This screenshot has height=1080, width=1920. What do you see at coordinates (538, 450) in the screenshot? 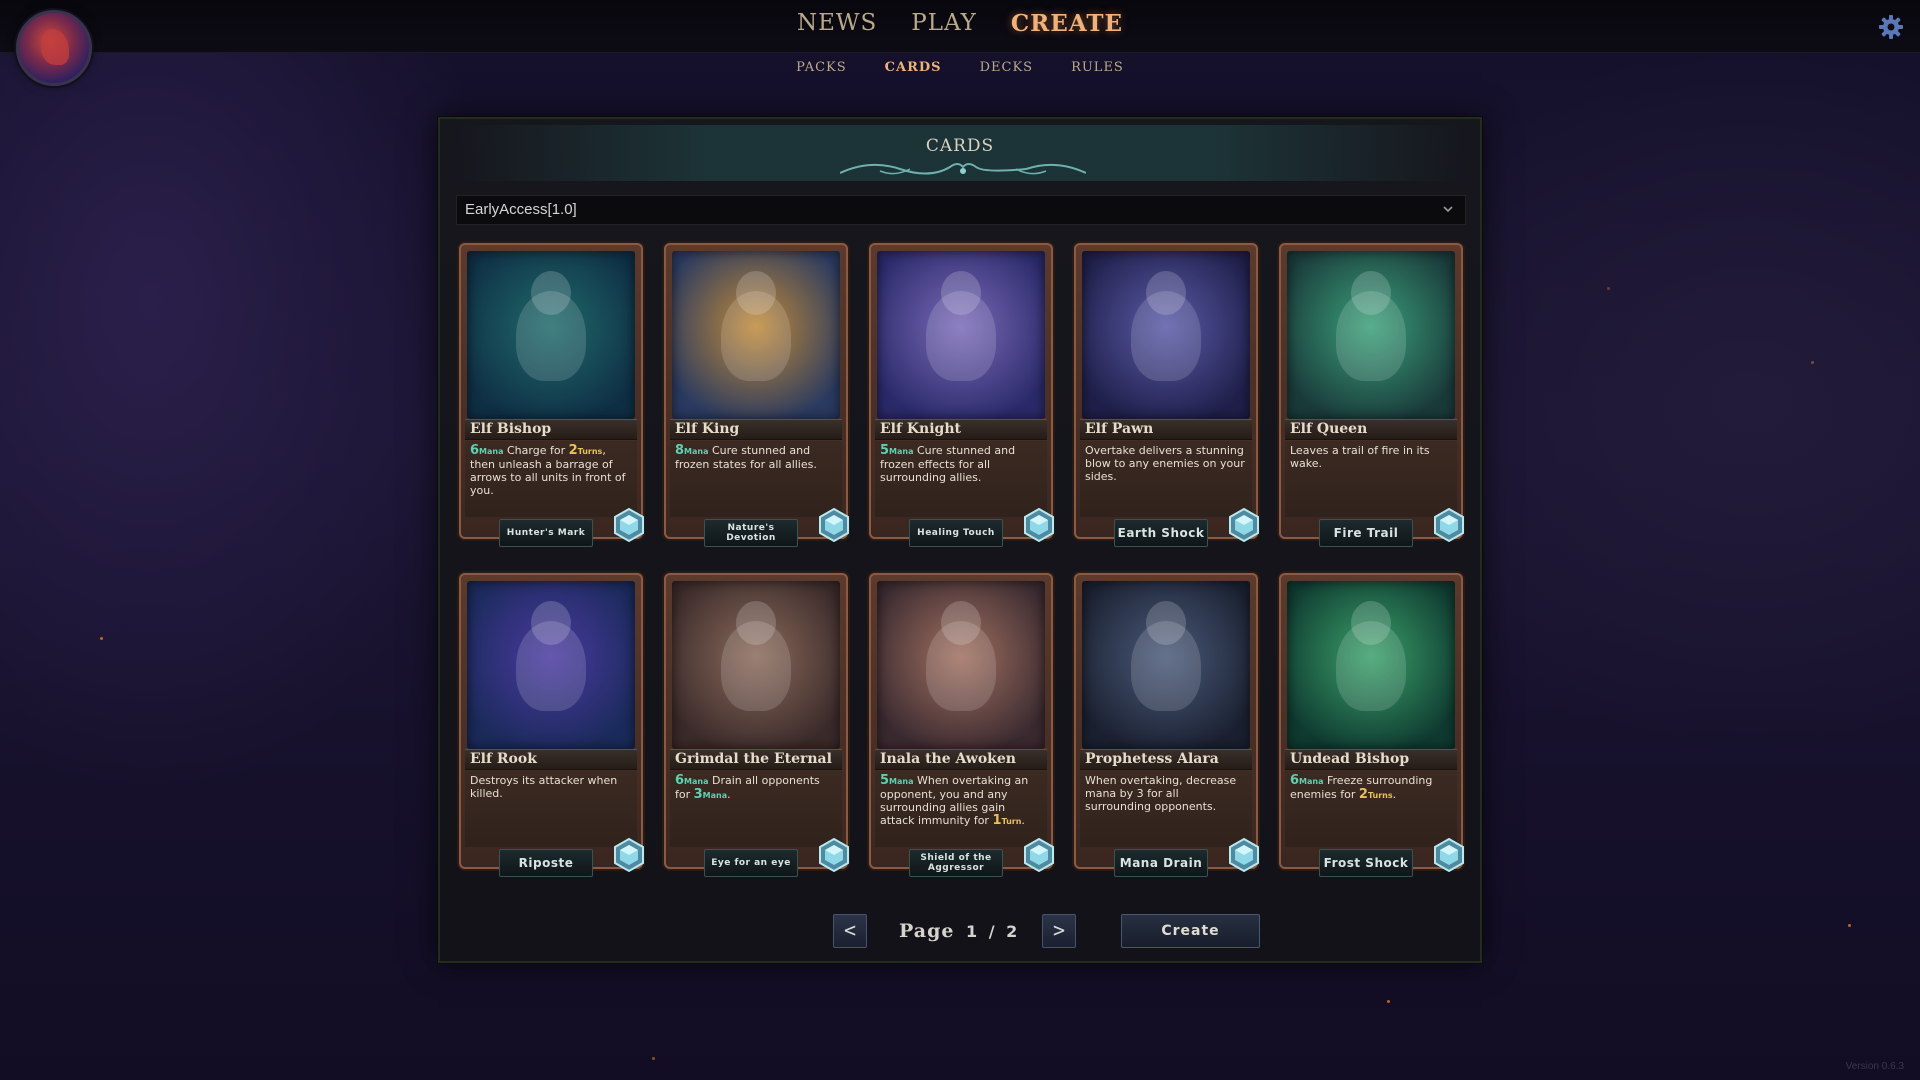
I see `description-text: Charge for` at bounding box center [538, 450].